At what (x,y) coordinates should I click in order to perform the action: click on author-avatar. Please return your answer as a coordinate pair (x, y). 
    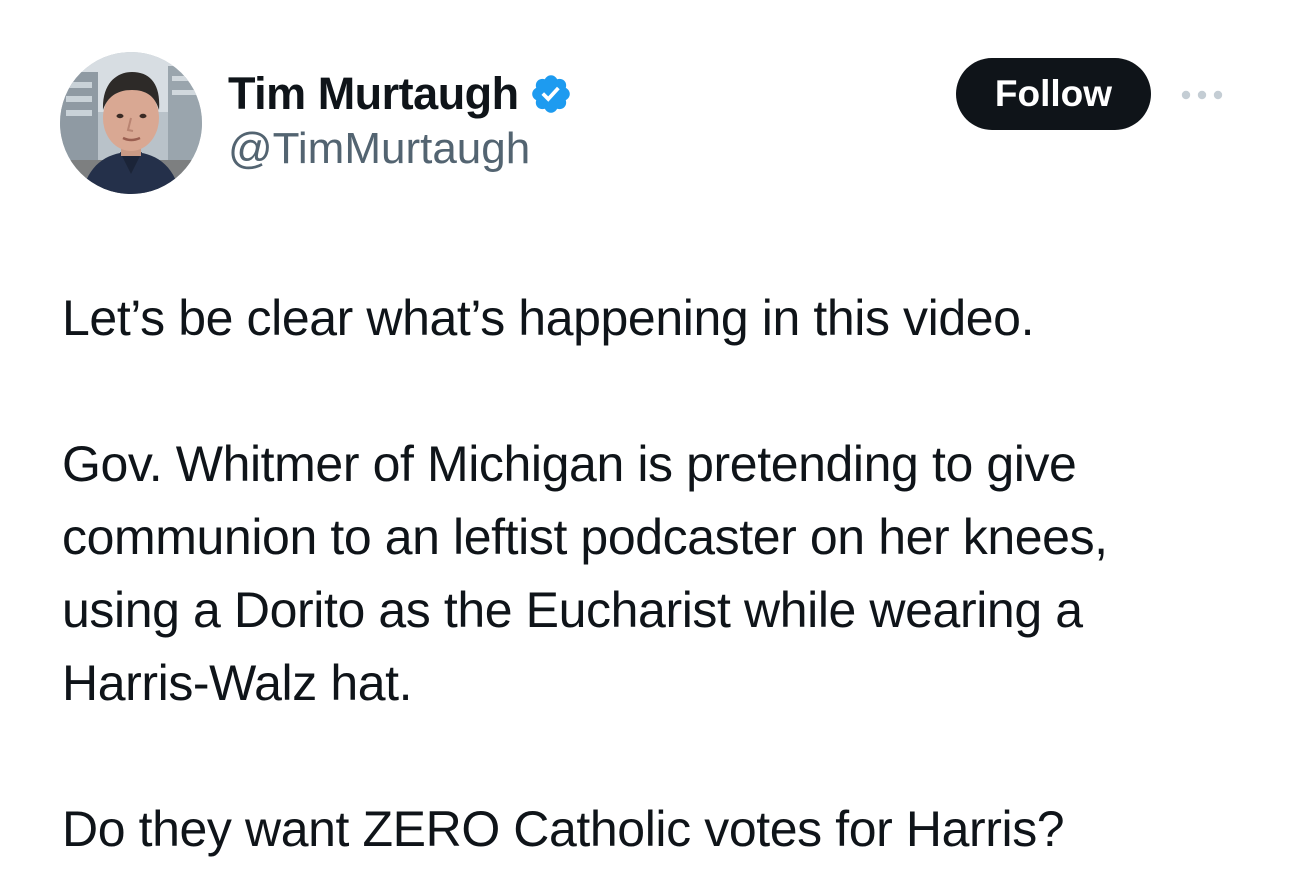
    Looking at the image, I should click on (131, 123).